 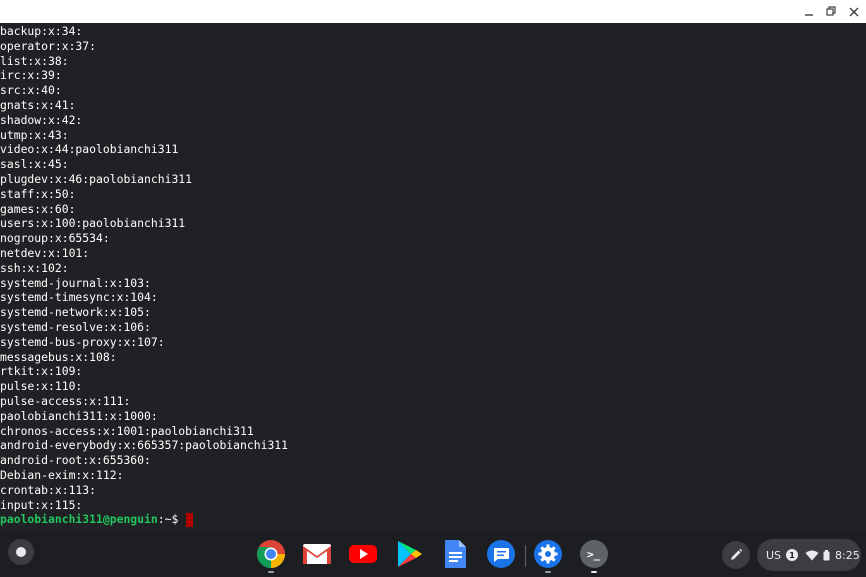 I want to click on messages-app, so click(x=501, y=554).